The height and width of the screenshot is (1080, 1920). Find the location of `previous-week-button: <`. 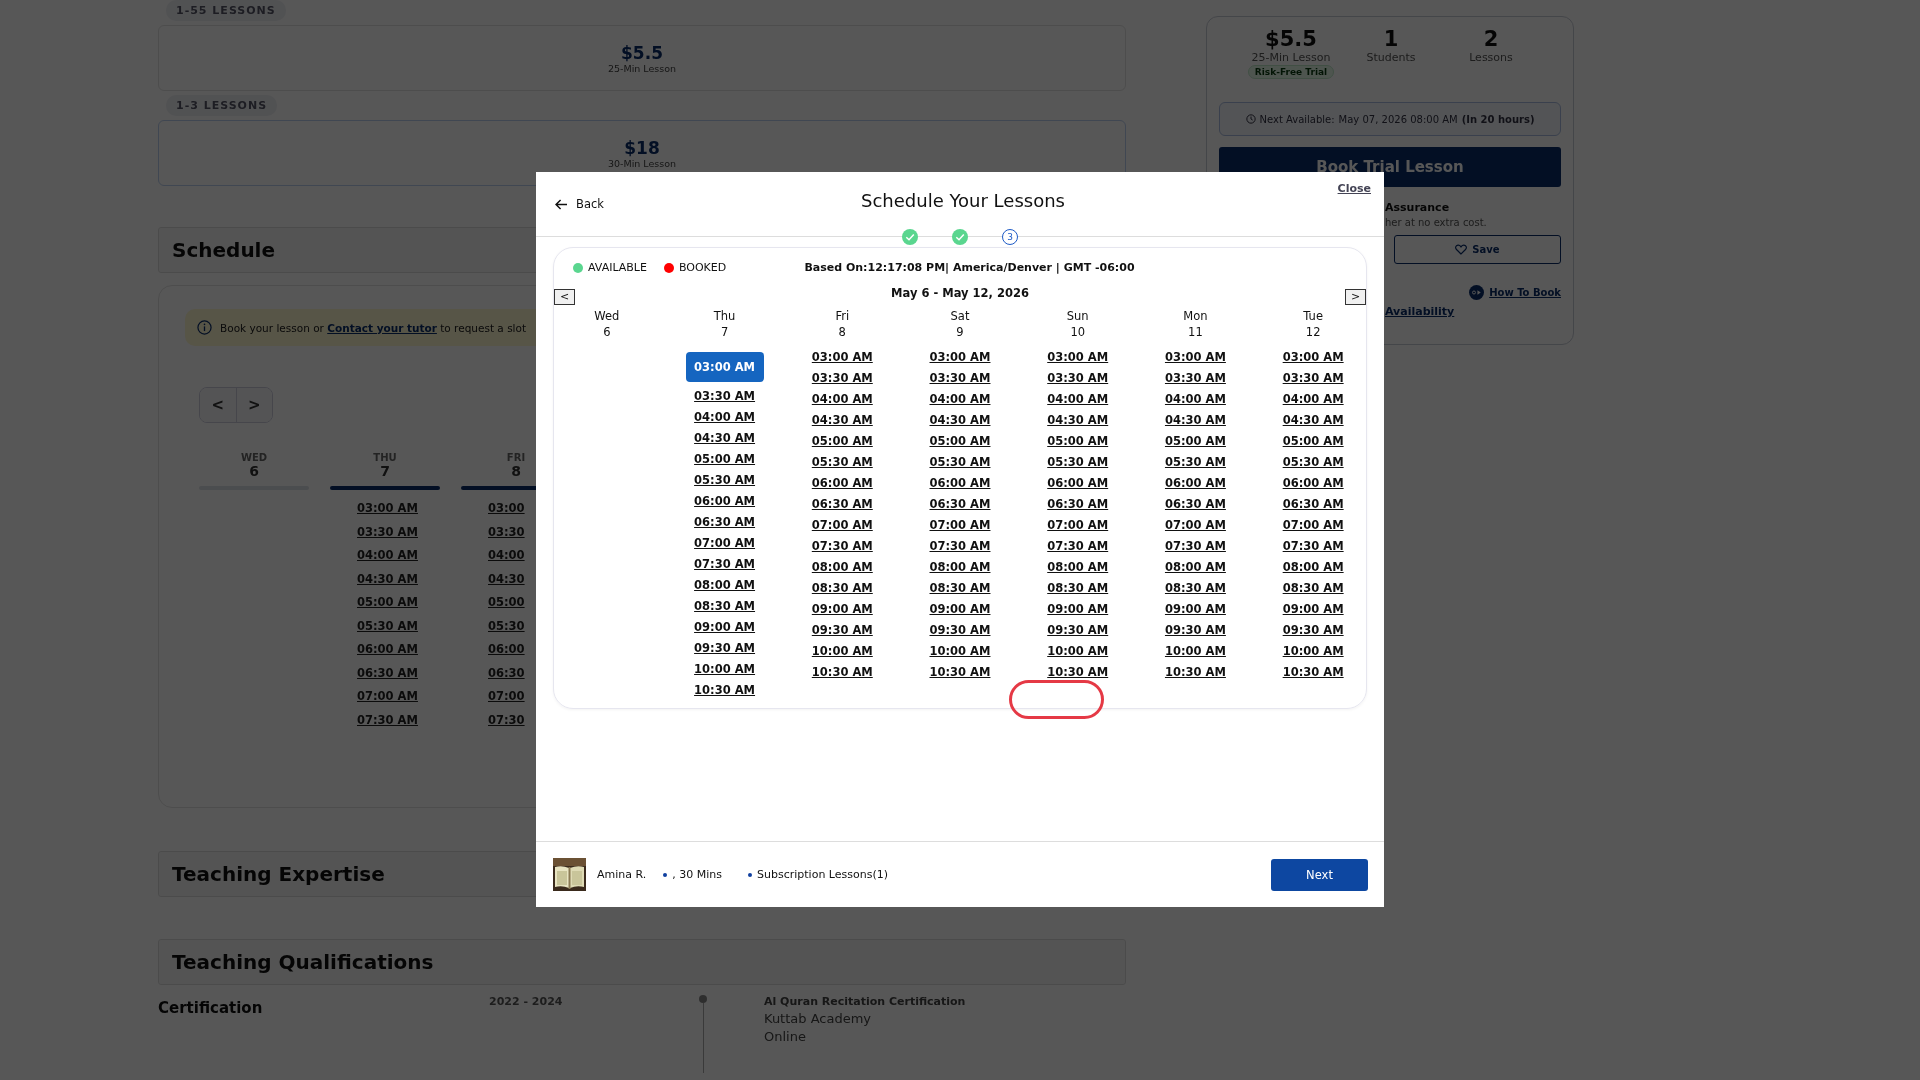

previous-week-button: < is located at coordinates (564, 297).